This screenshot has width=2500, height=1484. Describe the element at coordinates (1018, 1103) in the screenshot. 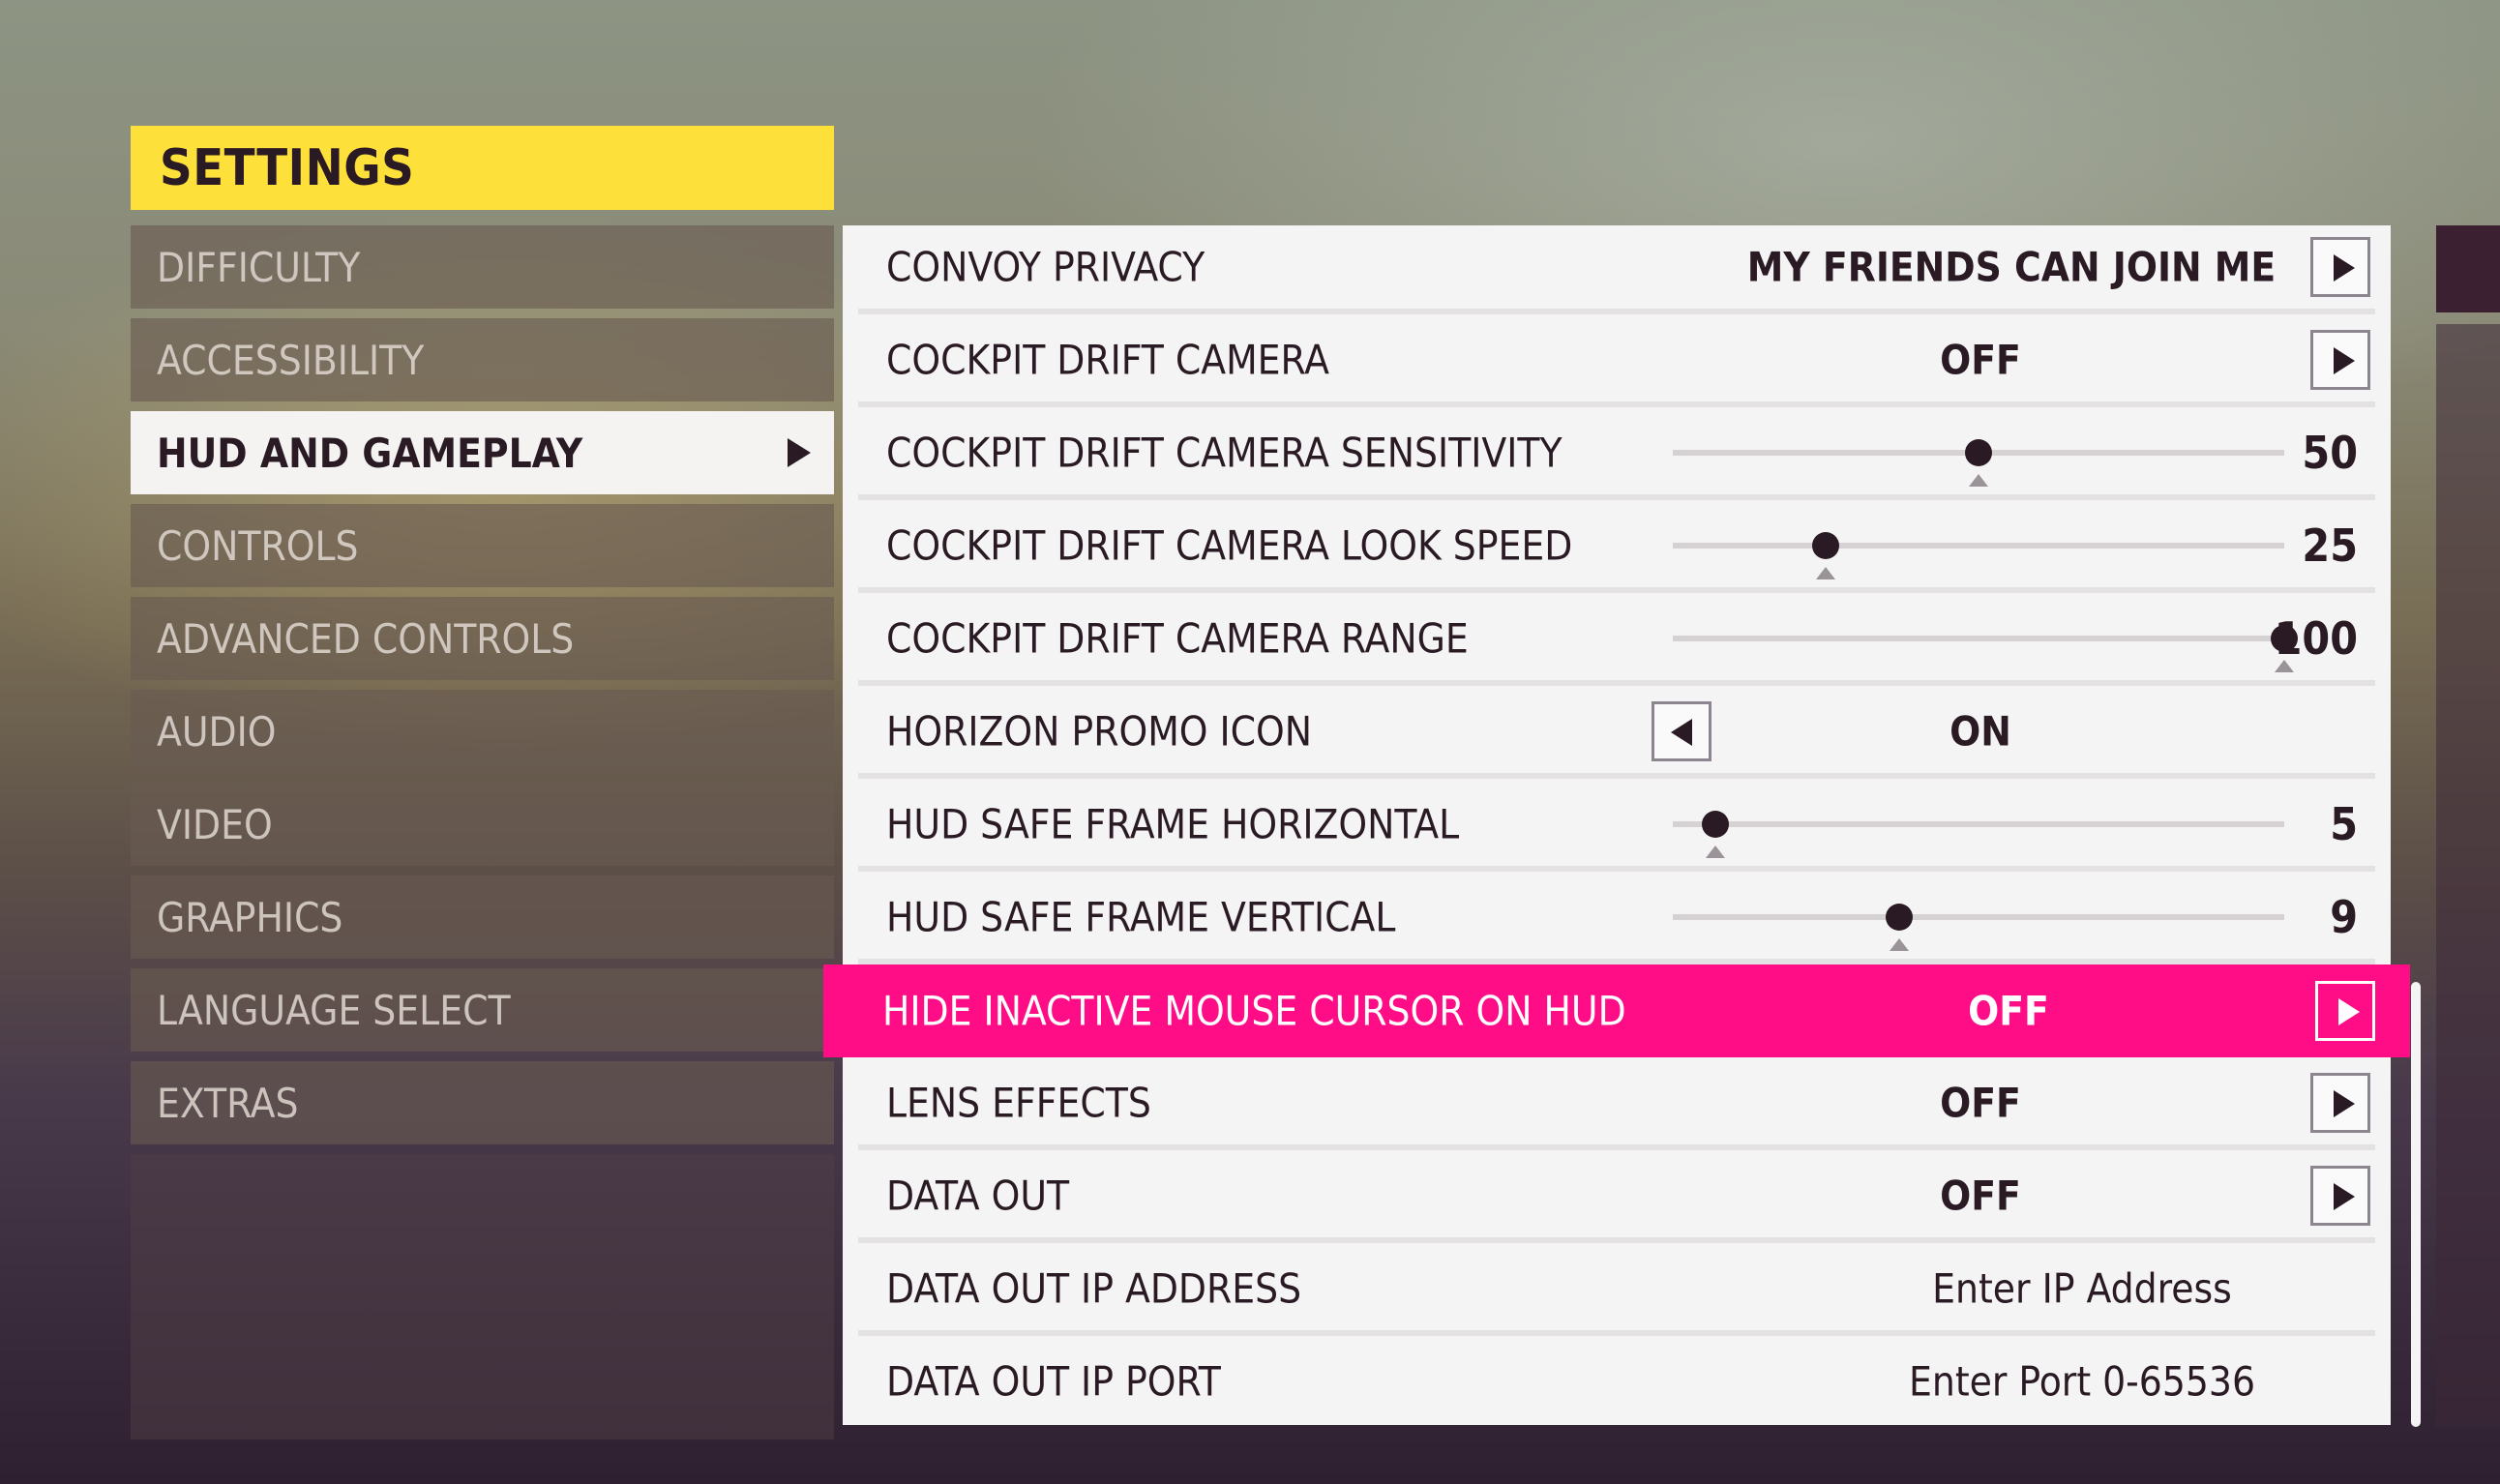

I see `setting-label: LENS EFFECTS` at that location.